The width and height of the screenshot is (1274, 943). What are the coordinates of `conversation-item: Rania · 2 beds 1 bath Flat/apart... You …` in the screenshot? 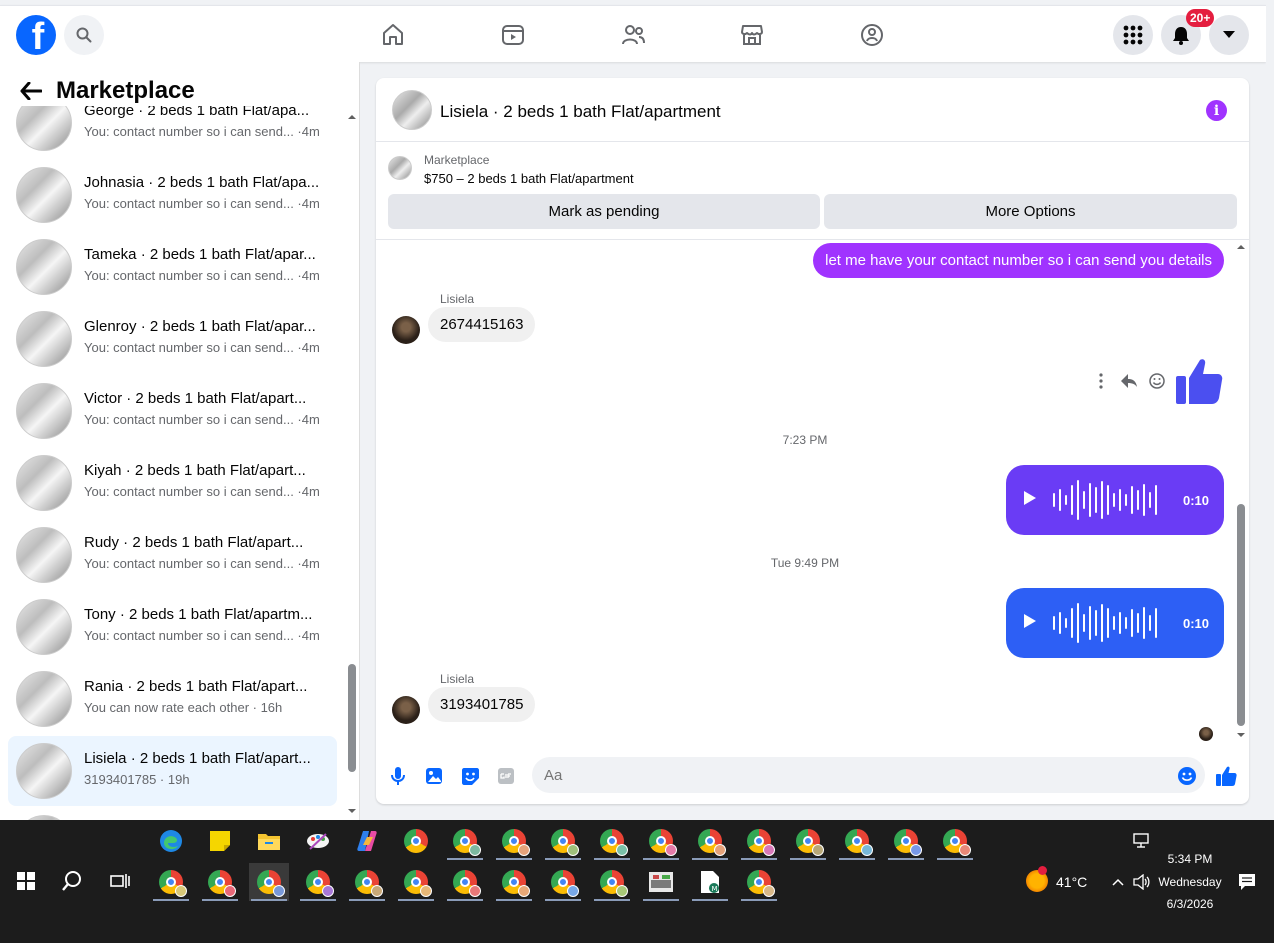 It's located at (172, 699).